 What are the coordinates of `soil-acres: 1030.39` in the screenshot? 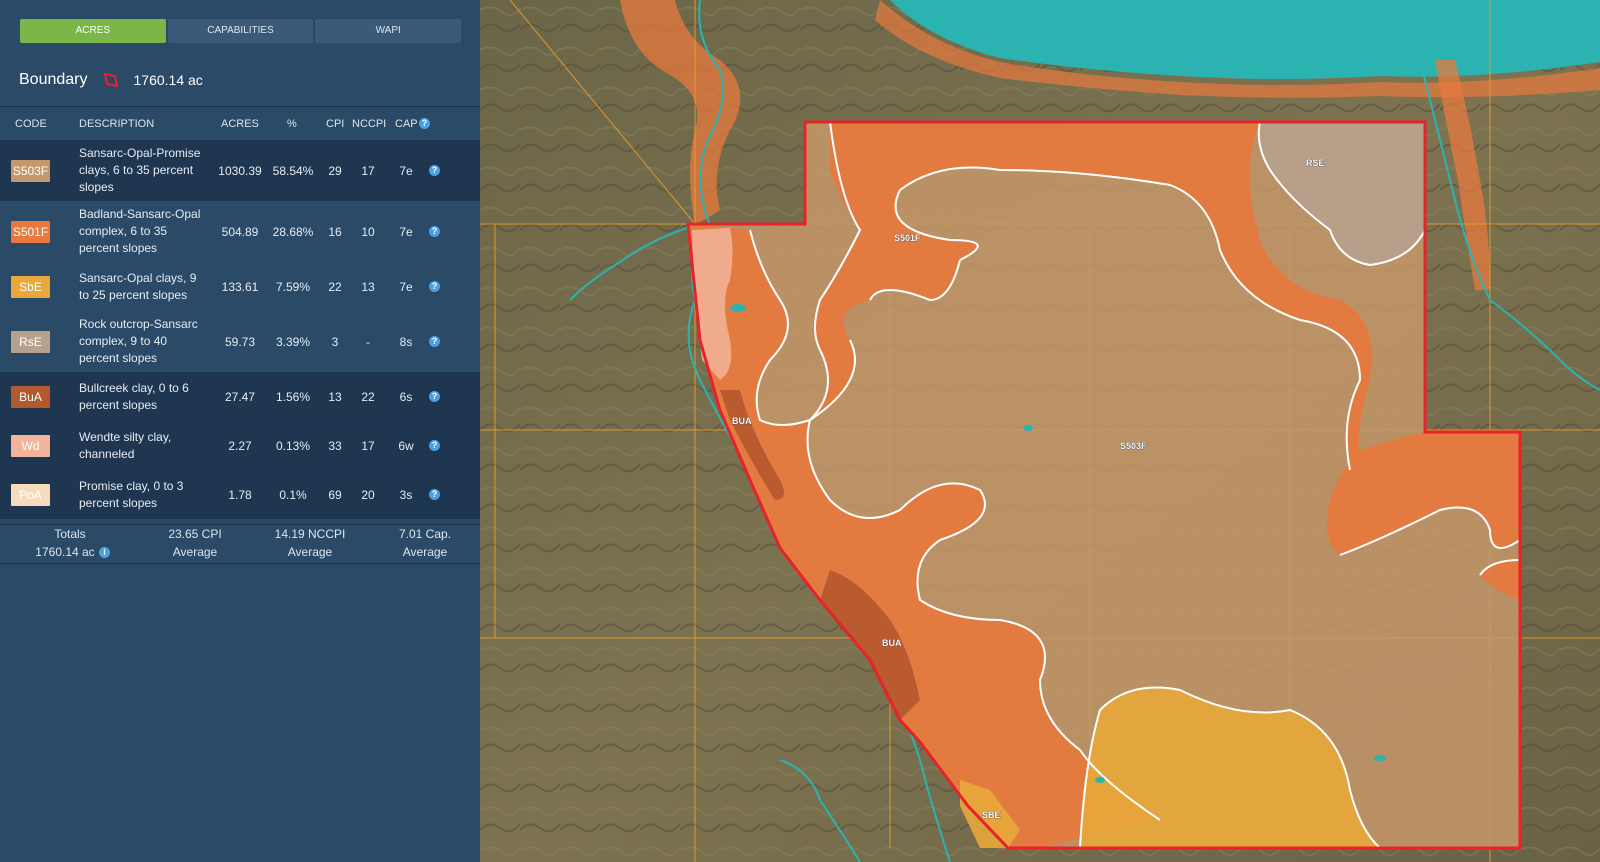 It's located at (240, 170).